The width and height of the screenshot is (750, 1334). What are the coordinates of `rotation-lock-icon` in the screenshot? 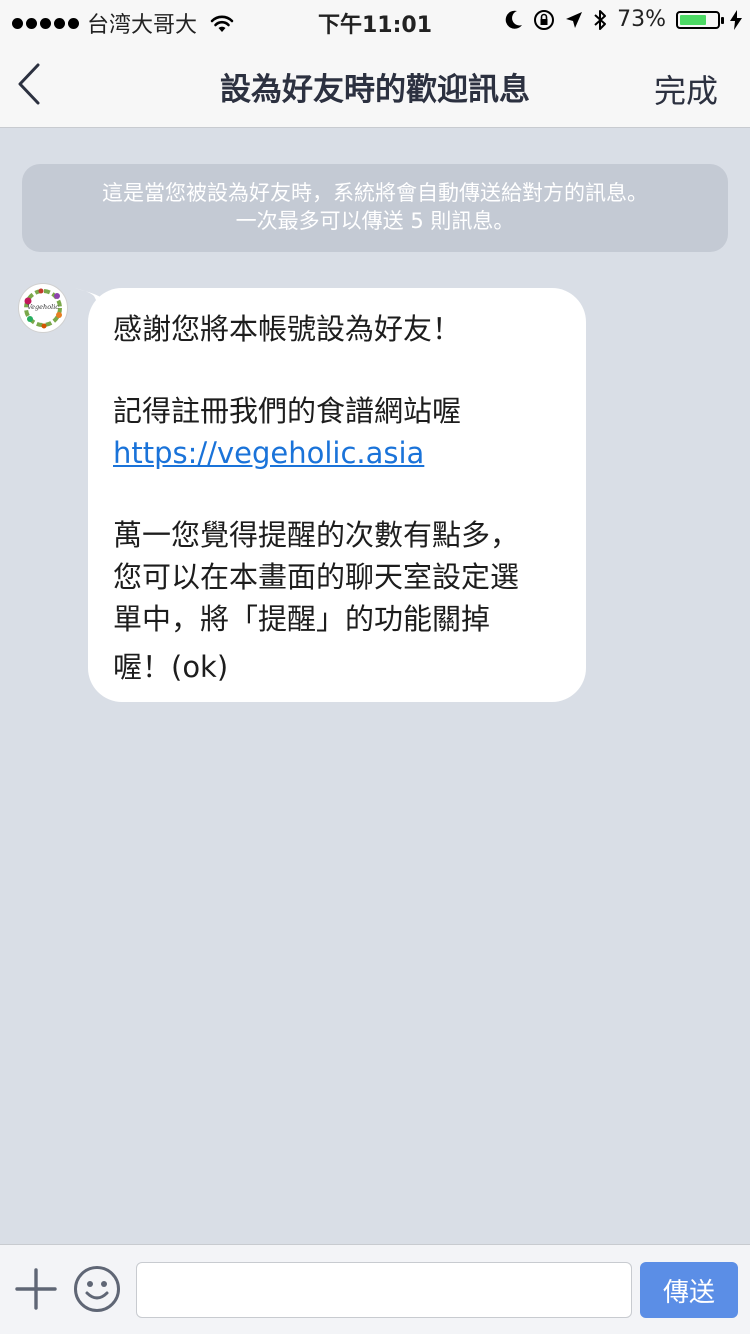 It's located at (544, 19).